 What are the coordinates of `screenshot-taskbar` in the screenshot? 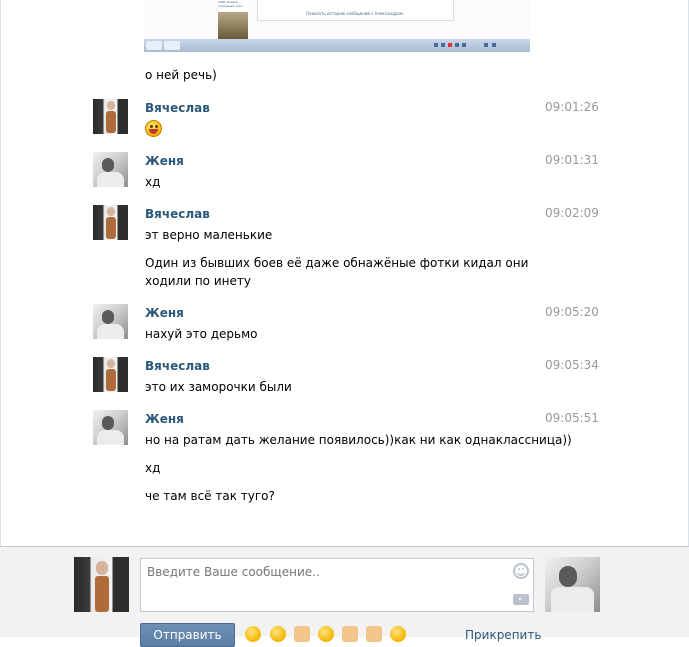 It's located at (337, 45).